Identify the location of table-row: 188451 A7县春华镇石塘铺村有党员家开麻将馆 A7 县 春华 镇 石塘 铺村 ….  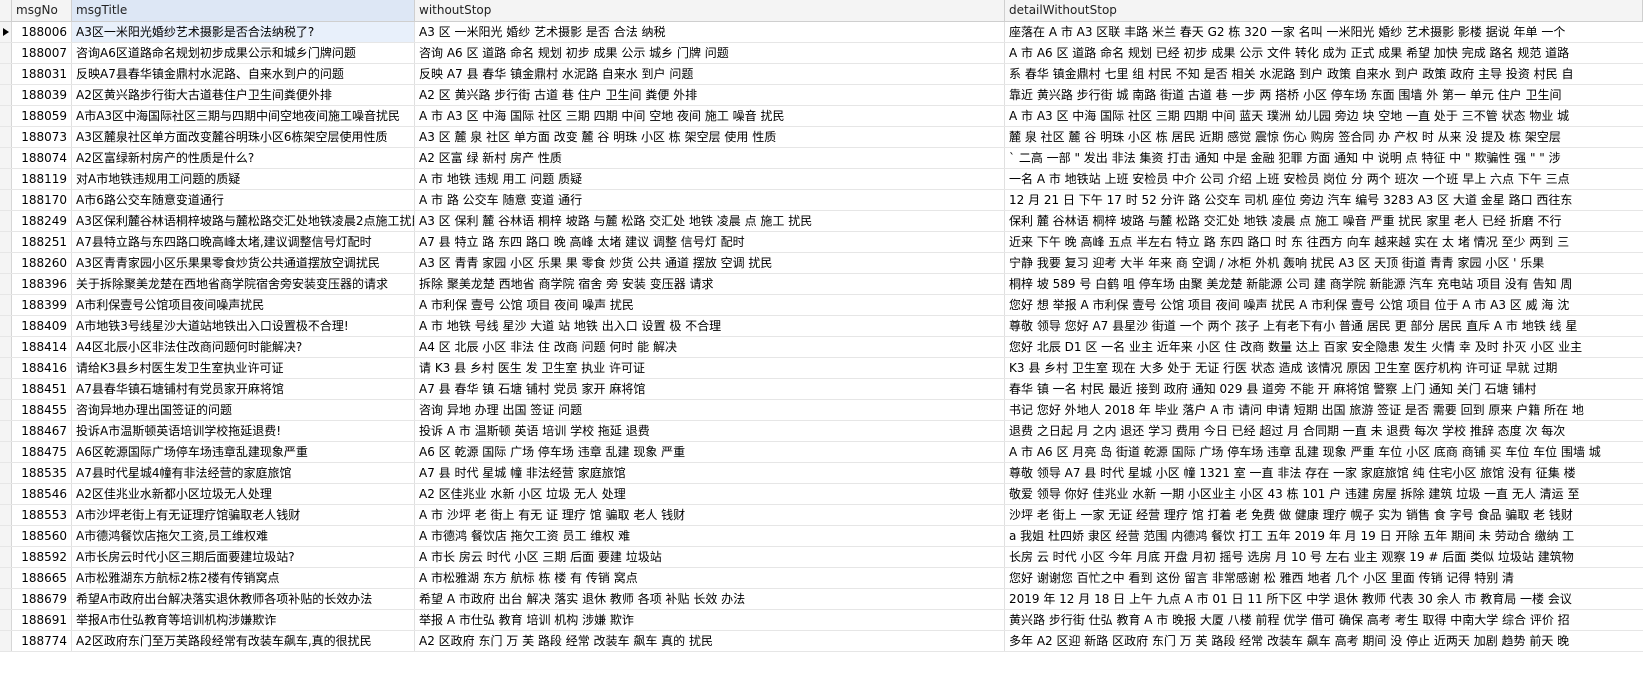
(821, 389).